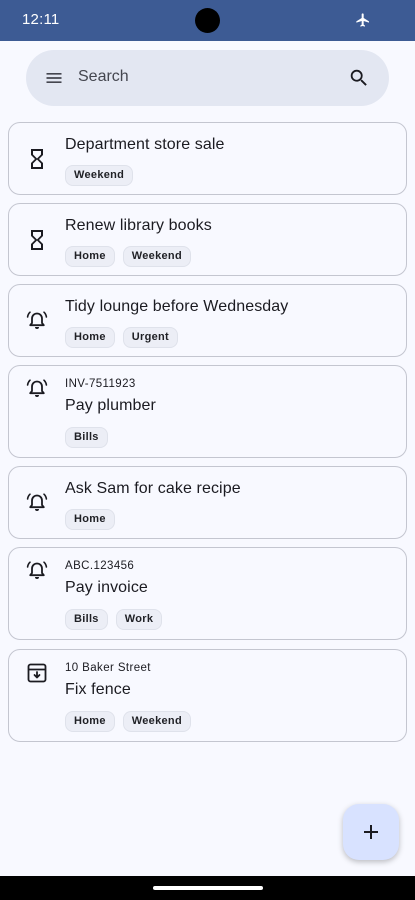 This screenshot has width=415, height=900. I want to click on navigation-bar, so click(207, 888).